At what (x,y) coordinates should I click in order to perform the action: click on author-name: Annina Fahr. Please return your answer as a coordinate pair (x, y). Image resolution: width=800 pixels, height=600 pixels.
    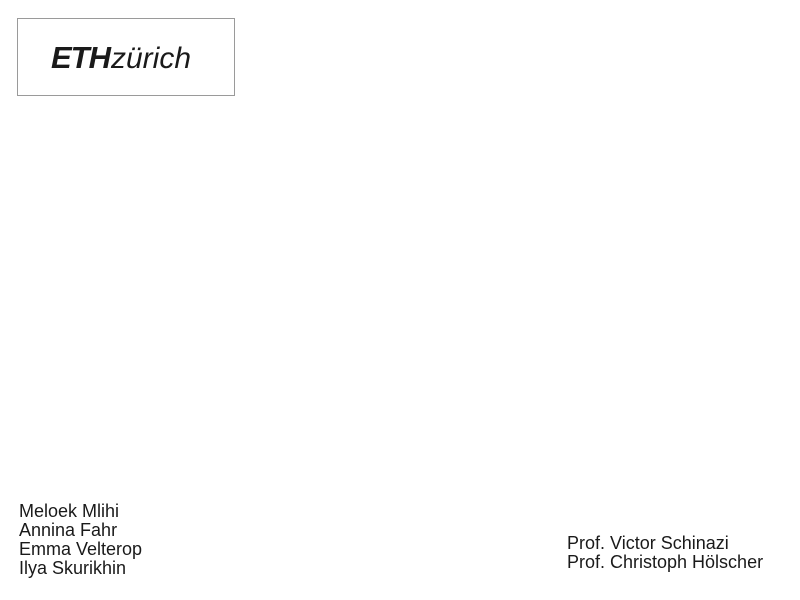
    Looking at the image, I should click on (68, 530).